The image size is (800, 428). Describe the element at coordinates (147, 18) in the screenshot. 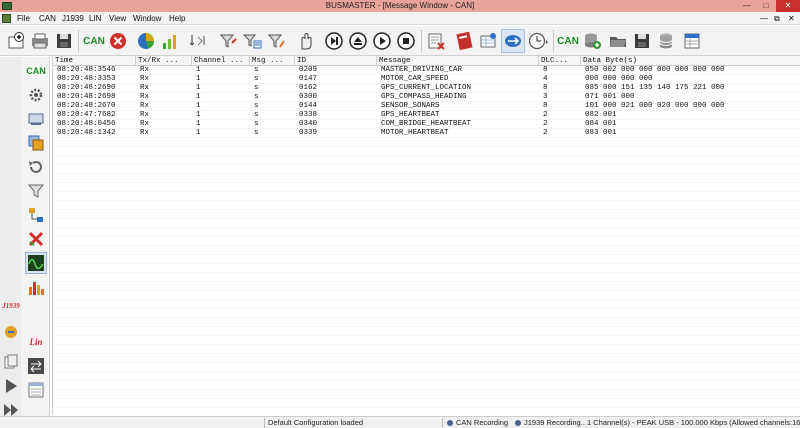

I see `menu-window: Window` at that location.